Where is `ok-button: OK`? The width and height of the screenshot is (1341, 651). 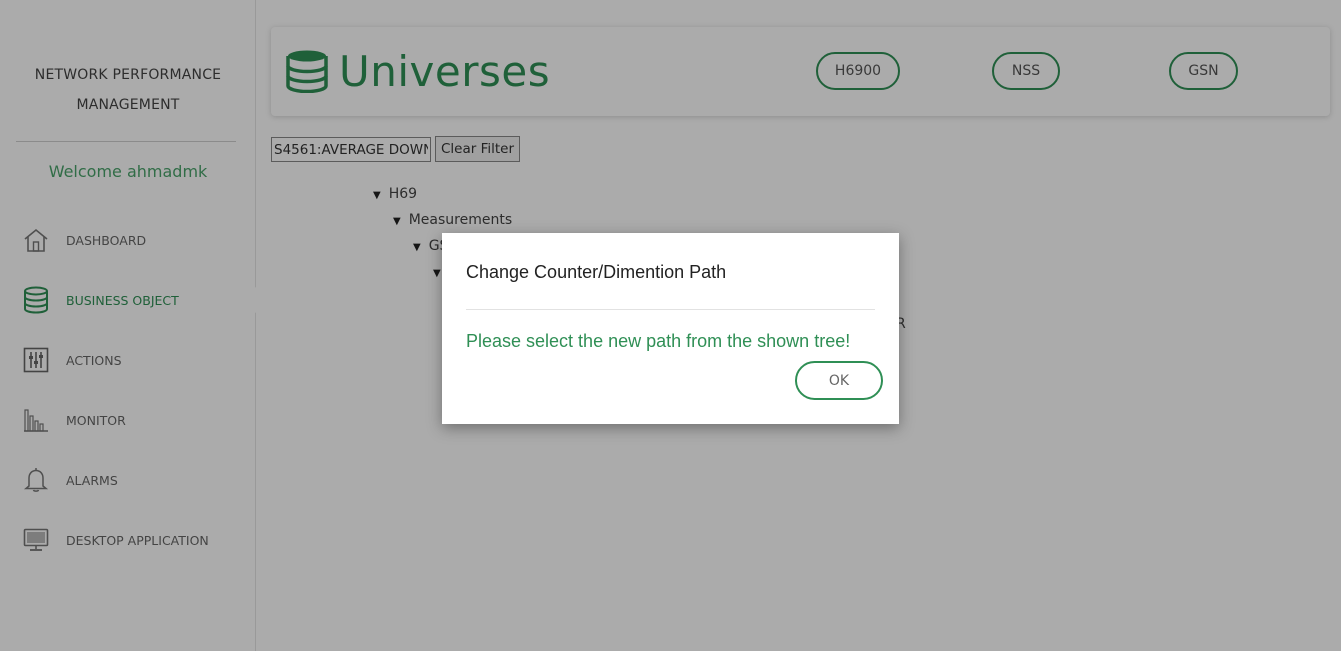 ok-button: OK is located at coordinates (839, 380).